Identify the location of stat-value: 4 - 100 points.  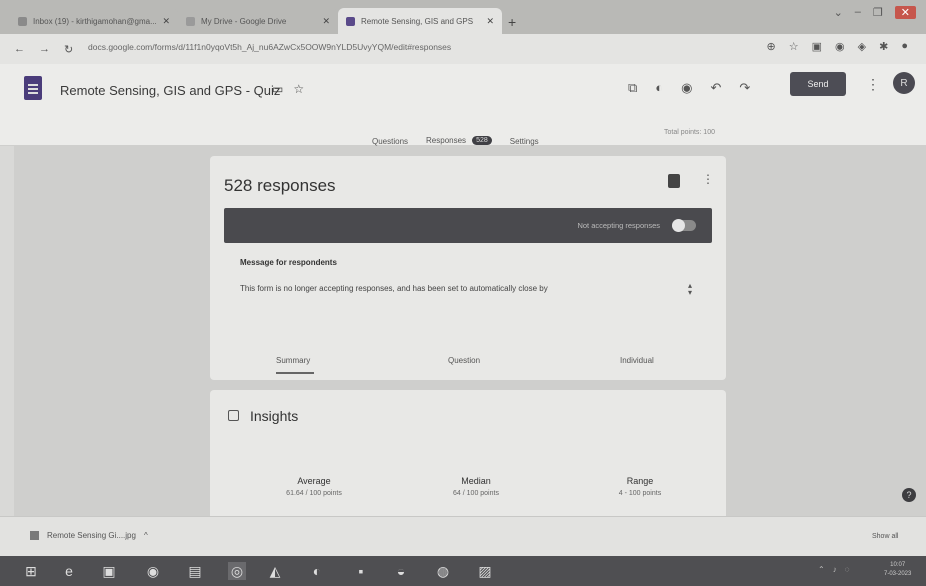
(640, 493).